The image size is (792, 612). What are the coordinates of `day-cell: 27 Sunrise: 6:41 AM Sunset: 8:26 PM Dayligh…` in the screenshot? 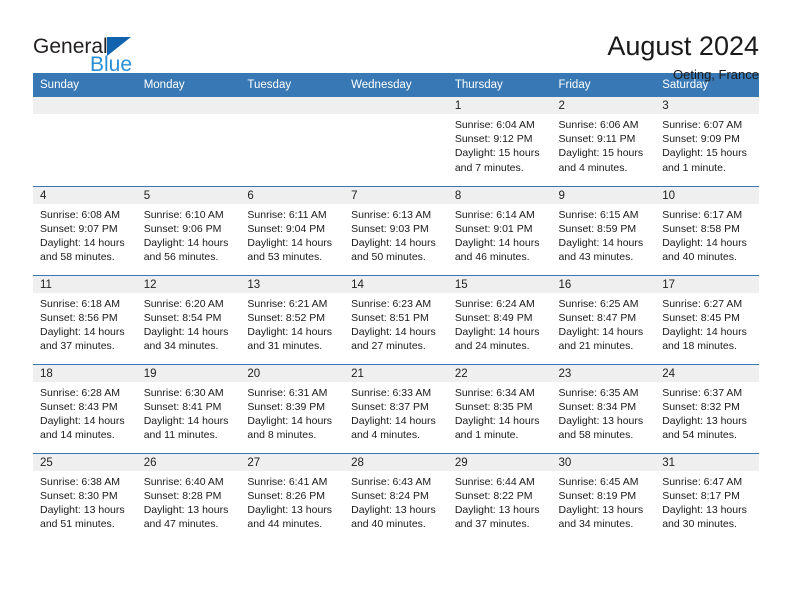 It's located at (292, 497).